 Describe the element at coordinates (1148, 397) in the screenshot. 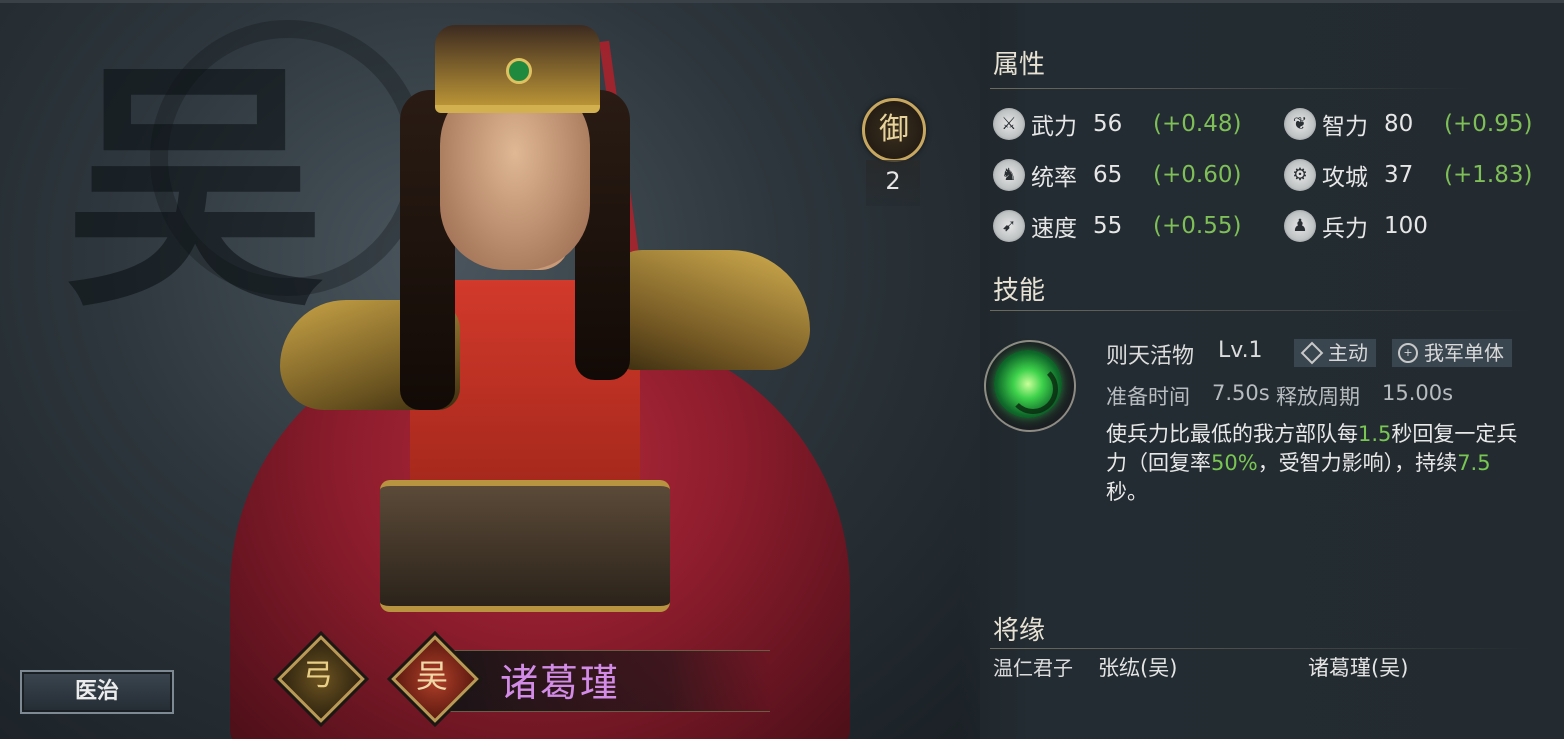

I see `prep-time-label: 准备时间` at that location.